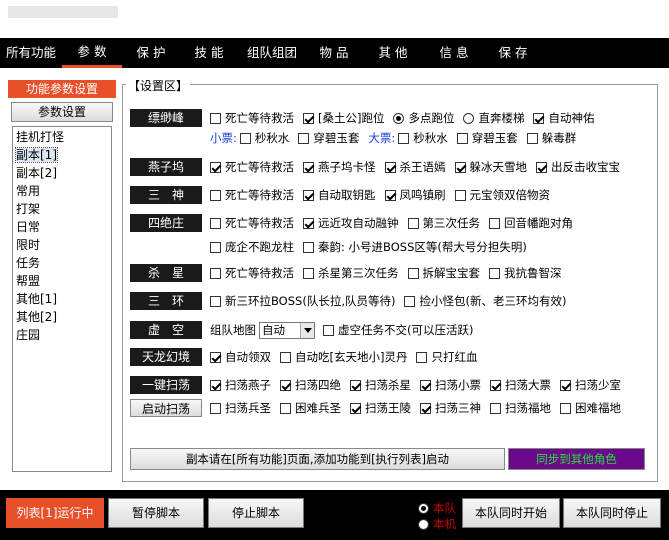 The height and width of the screenshot is (540, 669). I want to click on category-item: 打架, so click(62, 209).